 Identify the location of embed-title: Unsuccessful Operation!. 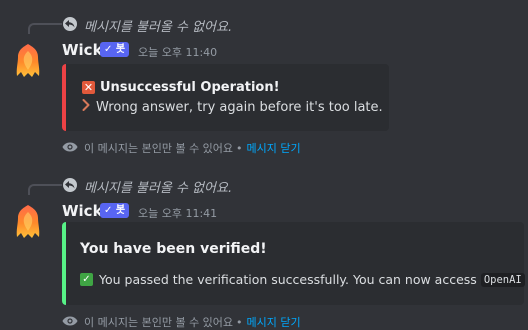
(190, 87).